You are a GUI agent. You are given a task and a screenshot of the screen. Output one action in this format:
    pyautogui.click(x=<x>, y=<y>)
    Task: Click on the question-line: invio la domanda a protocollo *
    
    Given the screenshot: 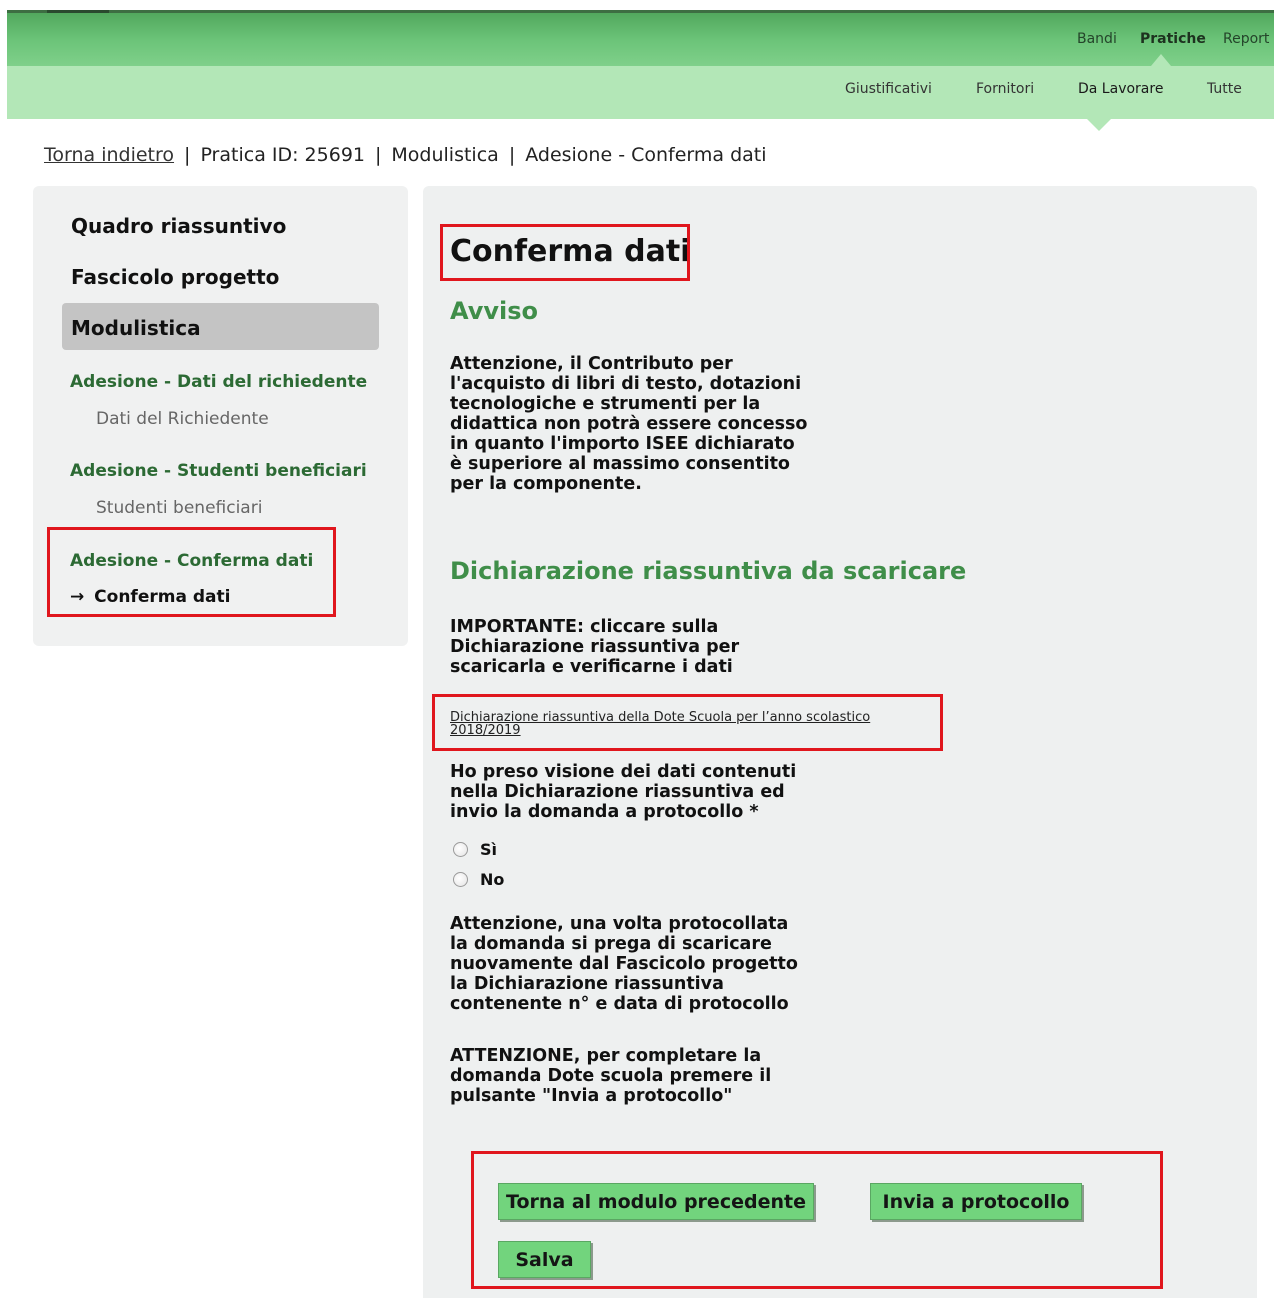 What is the action you would take?
    pyautogui.click(x=604, y=812)
    